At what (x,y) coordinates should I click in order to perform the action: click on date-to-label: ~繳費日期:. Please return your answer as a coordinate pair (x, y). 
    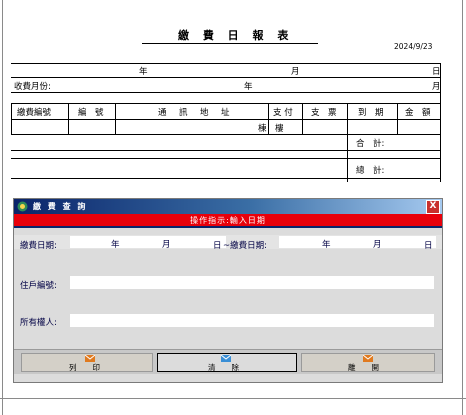
    Looking at the image, I should click on (245, 246).